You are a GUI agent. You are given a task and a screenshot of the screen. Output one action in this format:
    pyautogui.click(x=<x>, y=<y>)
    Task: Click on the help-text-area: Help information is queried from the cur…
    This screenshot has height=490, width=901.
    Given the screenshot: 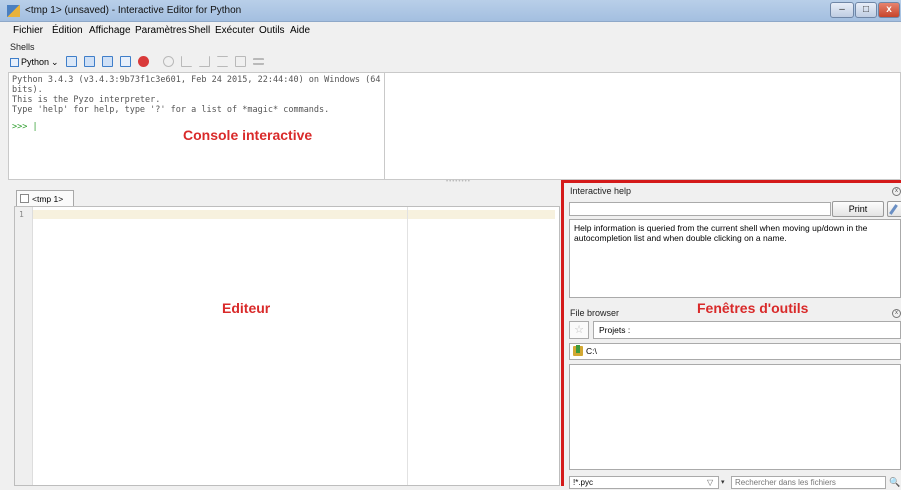 What is the action you would take?
    pyautogui.click(x=735, y=258)
    